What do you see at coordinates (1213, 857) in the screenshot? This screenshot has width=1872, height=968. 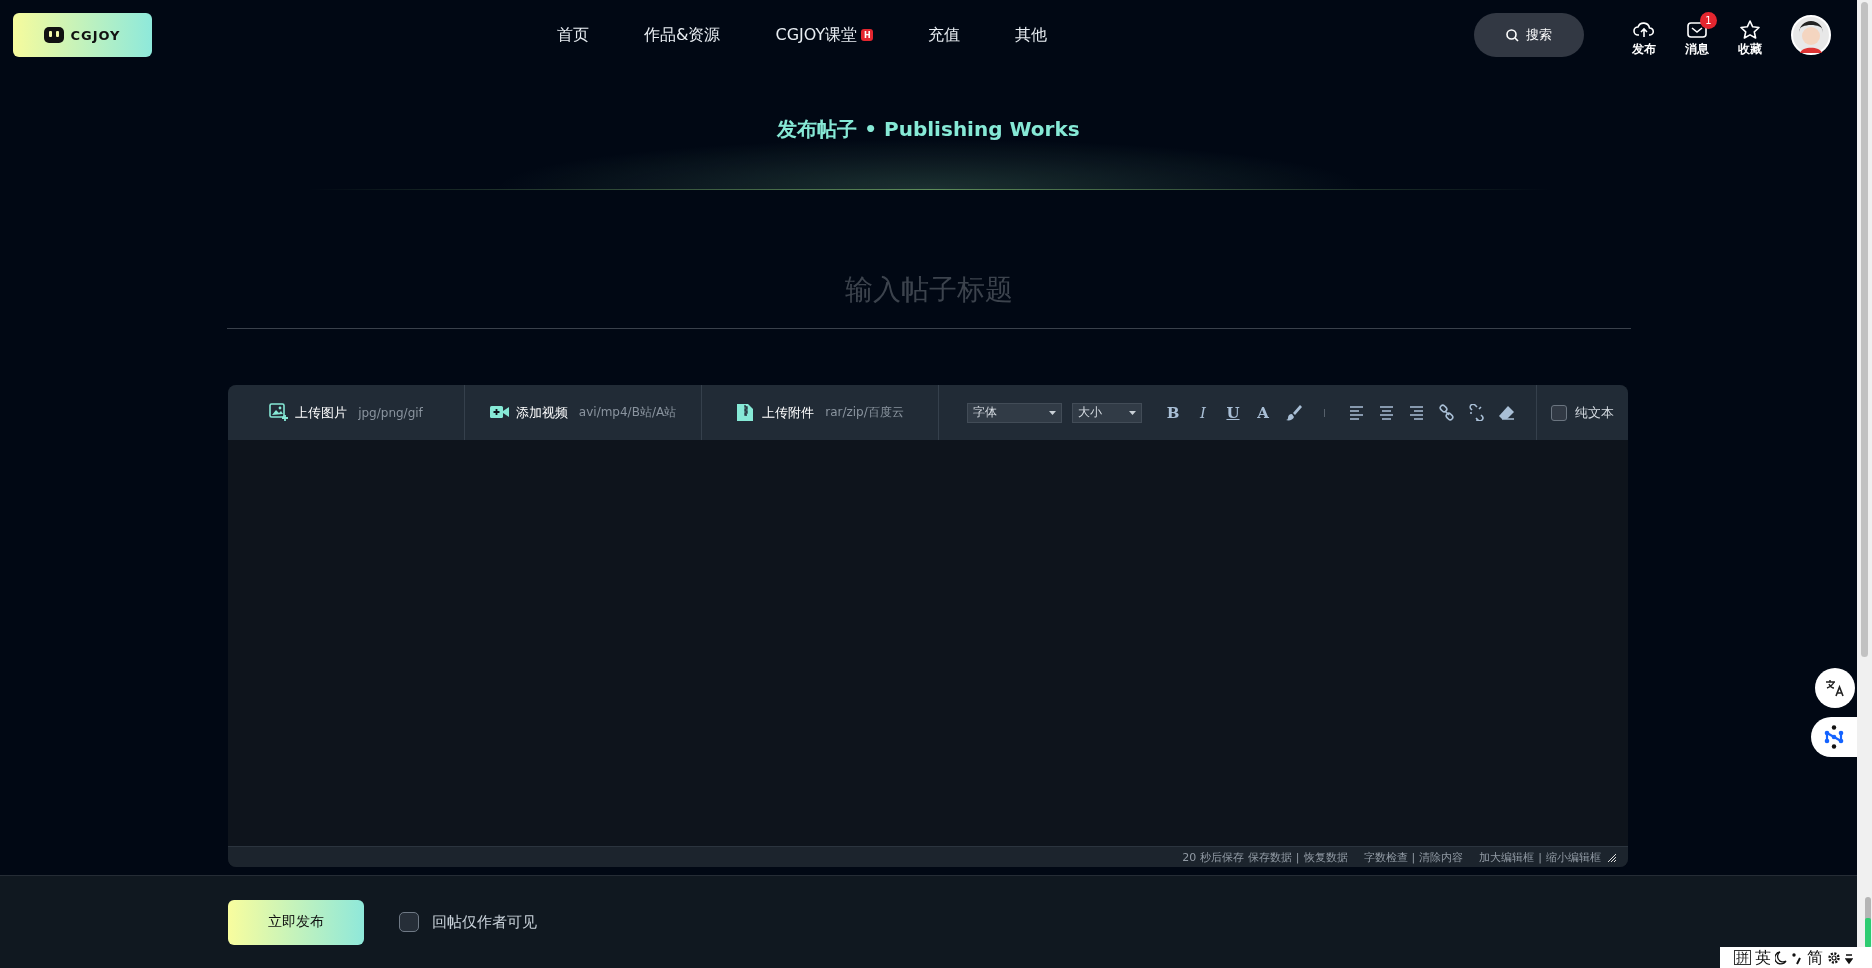 I see `status-text: 20 秒后保存` at bounding box center [1213, 857].